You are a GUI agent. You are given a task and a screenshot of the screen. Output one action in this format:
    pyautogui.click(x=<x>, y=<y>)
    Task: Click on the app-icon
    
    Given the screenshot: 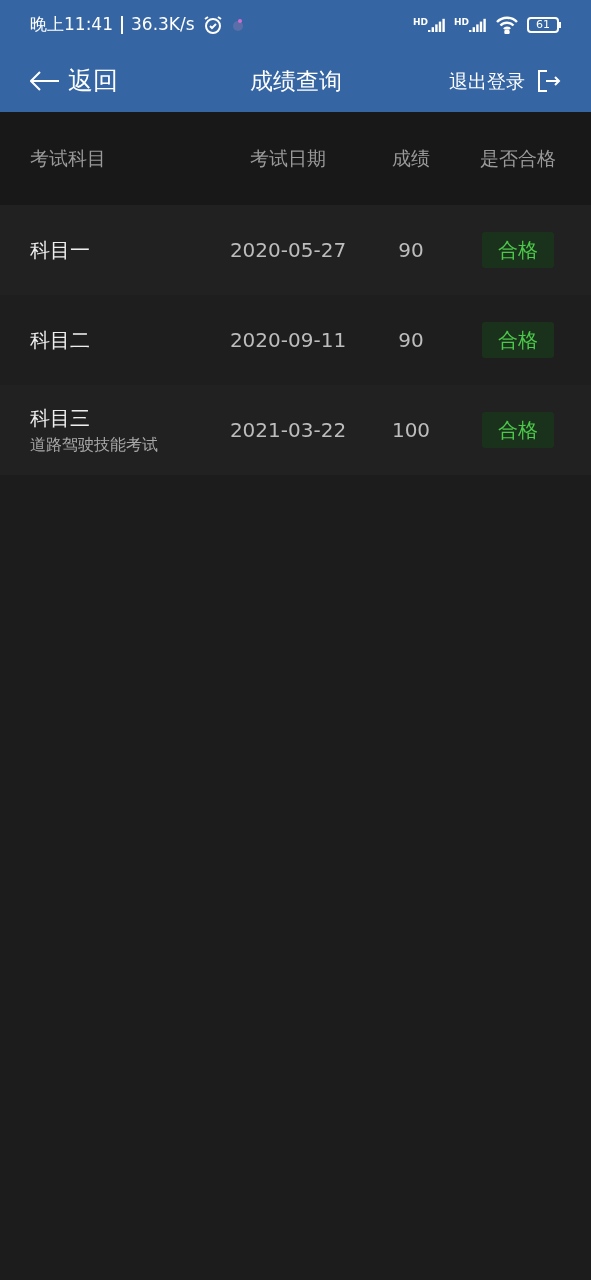 What is the action you would take?
    pyautogui.click(x=237, y=25)
    